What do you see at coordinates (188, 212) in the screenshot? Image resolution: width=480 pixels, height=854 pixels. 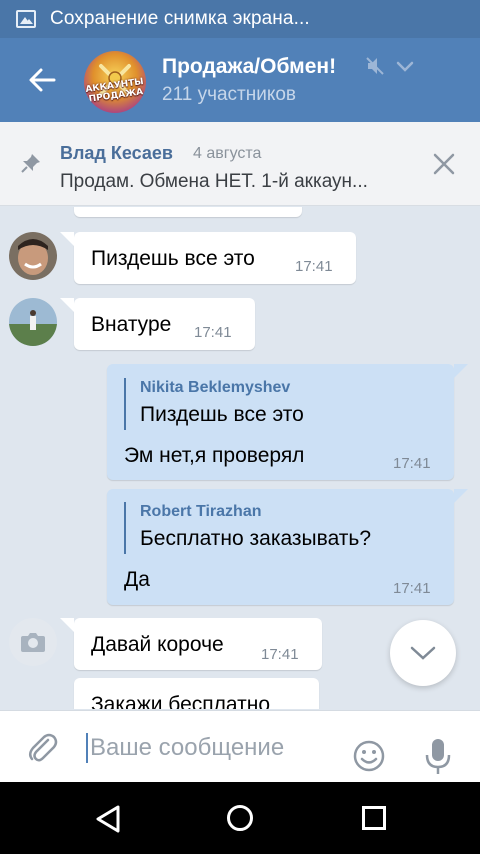 I see `message-bubble-partial: 17:41` at bounding box center [188, 212].